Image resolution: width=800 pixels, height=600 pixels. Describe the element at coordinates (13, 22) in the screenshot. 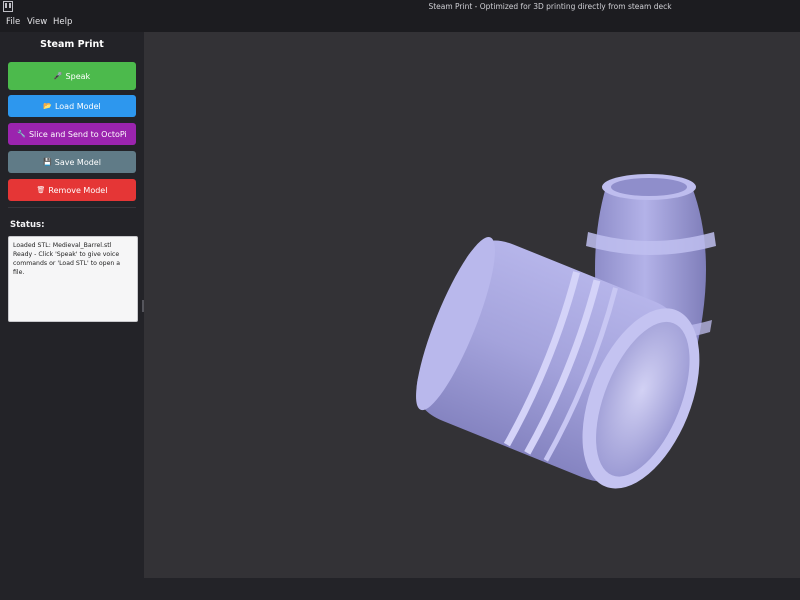

I see `menu-file: File` at that location.